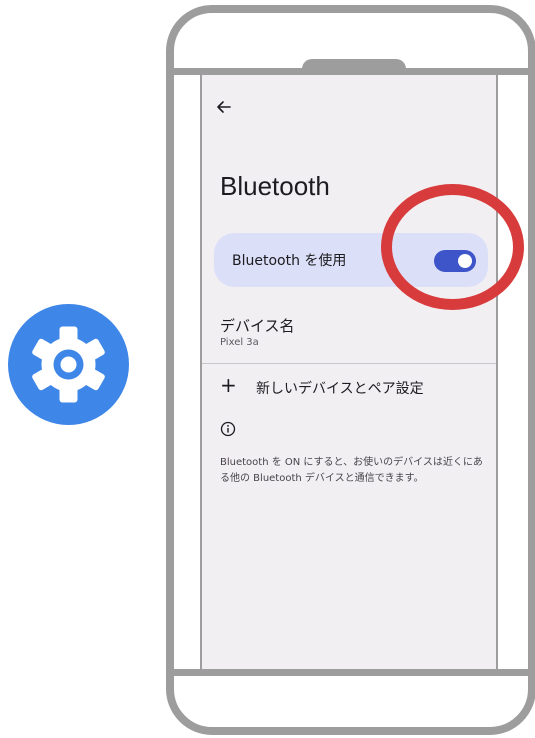 This screenshot has width=535, height=738. I want to click on pair-new-device-label: 新しいデバイスとペア設定, so click(340, 389).